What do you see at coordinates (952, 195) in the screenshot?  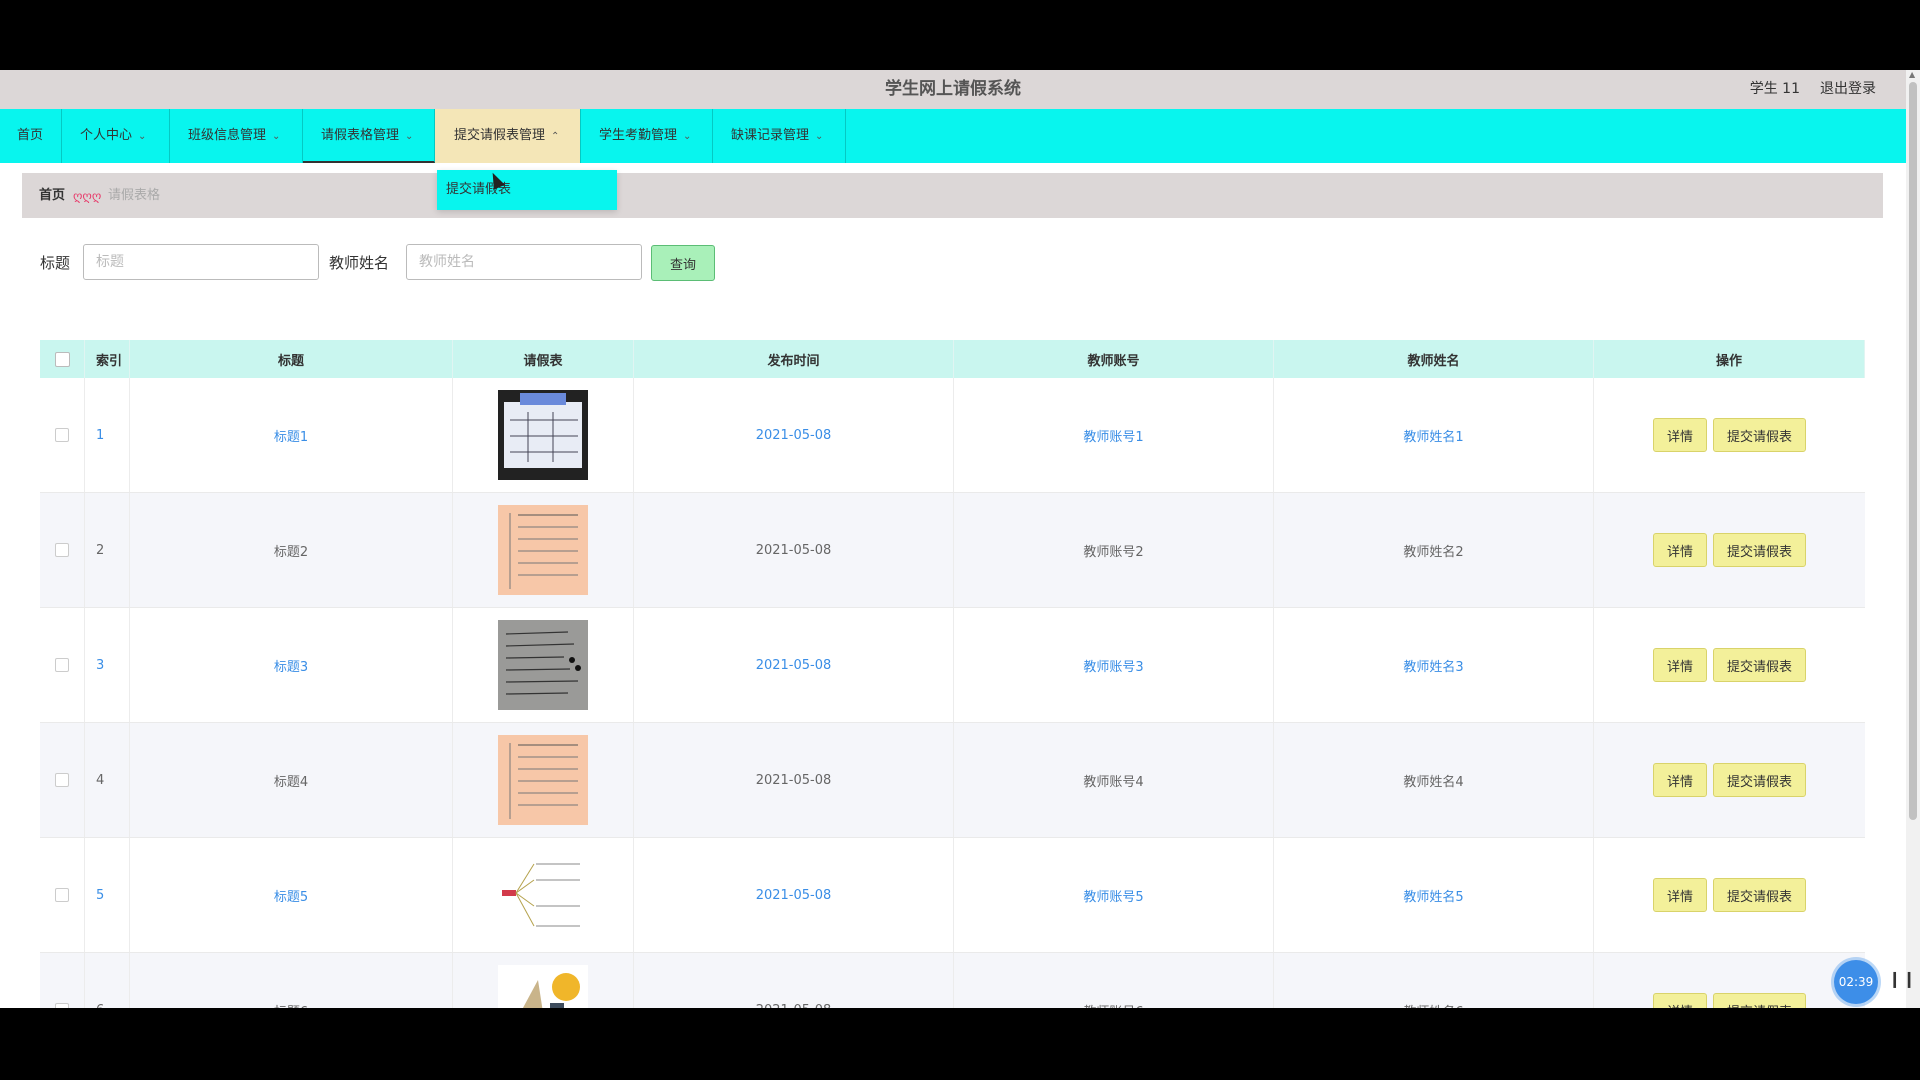 I see `breadcrumb: 首页 ღღღ 请假表格` at bounding box center [952, 195].